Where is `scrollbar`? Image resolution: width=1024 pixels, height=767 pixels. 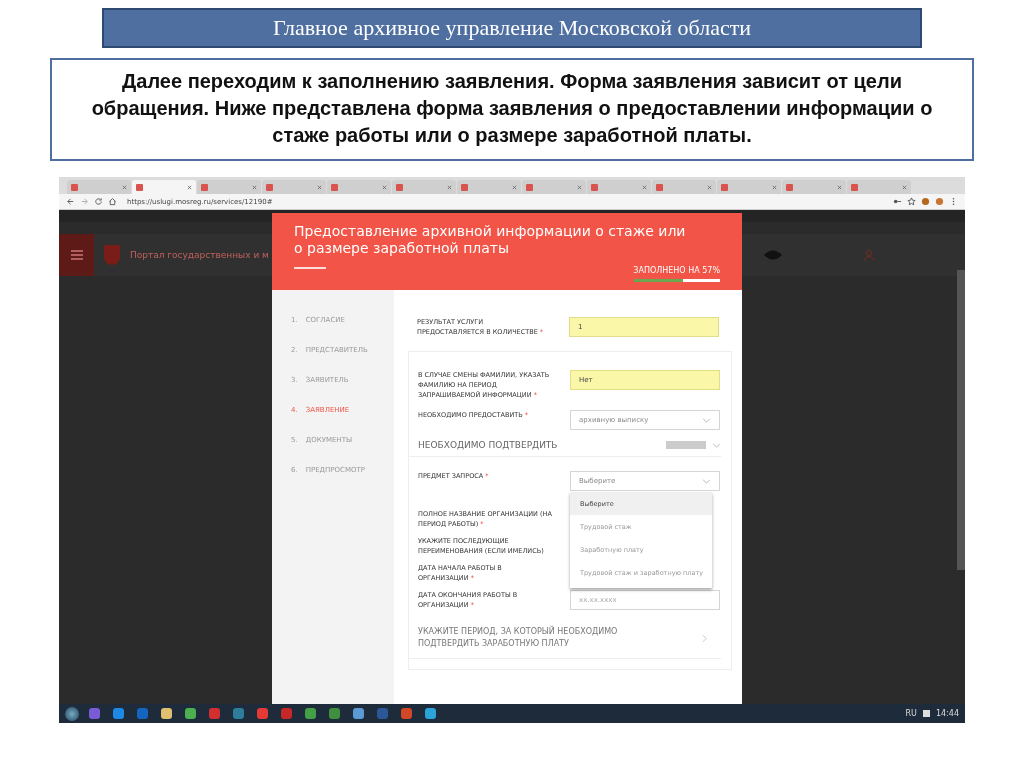 scrollbar is located at coordinates (961, 420).